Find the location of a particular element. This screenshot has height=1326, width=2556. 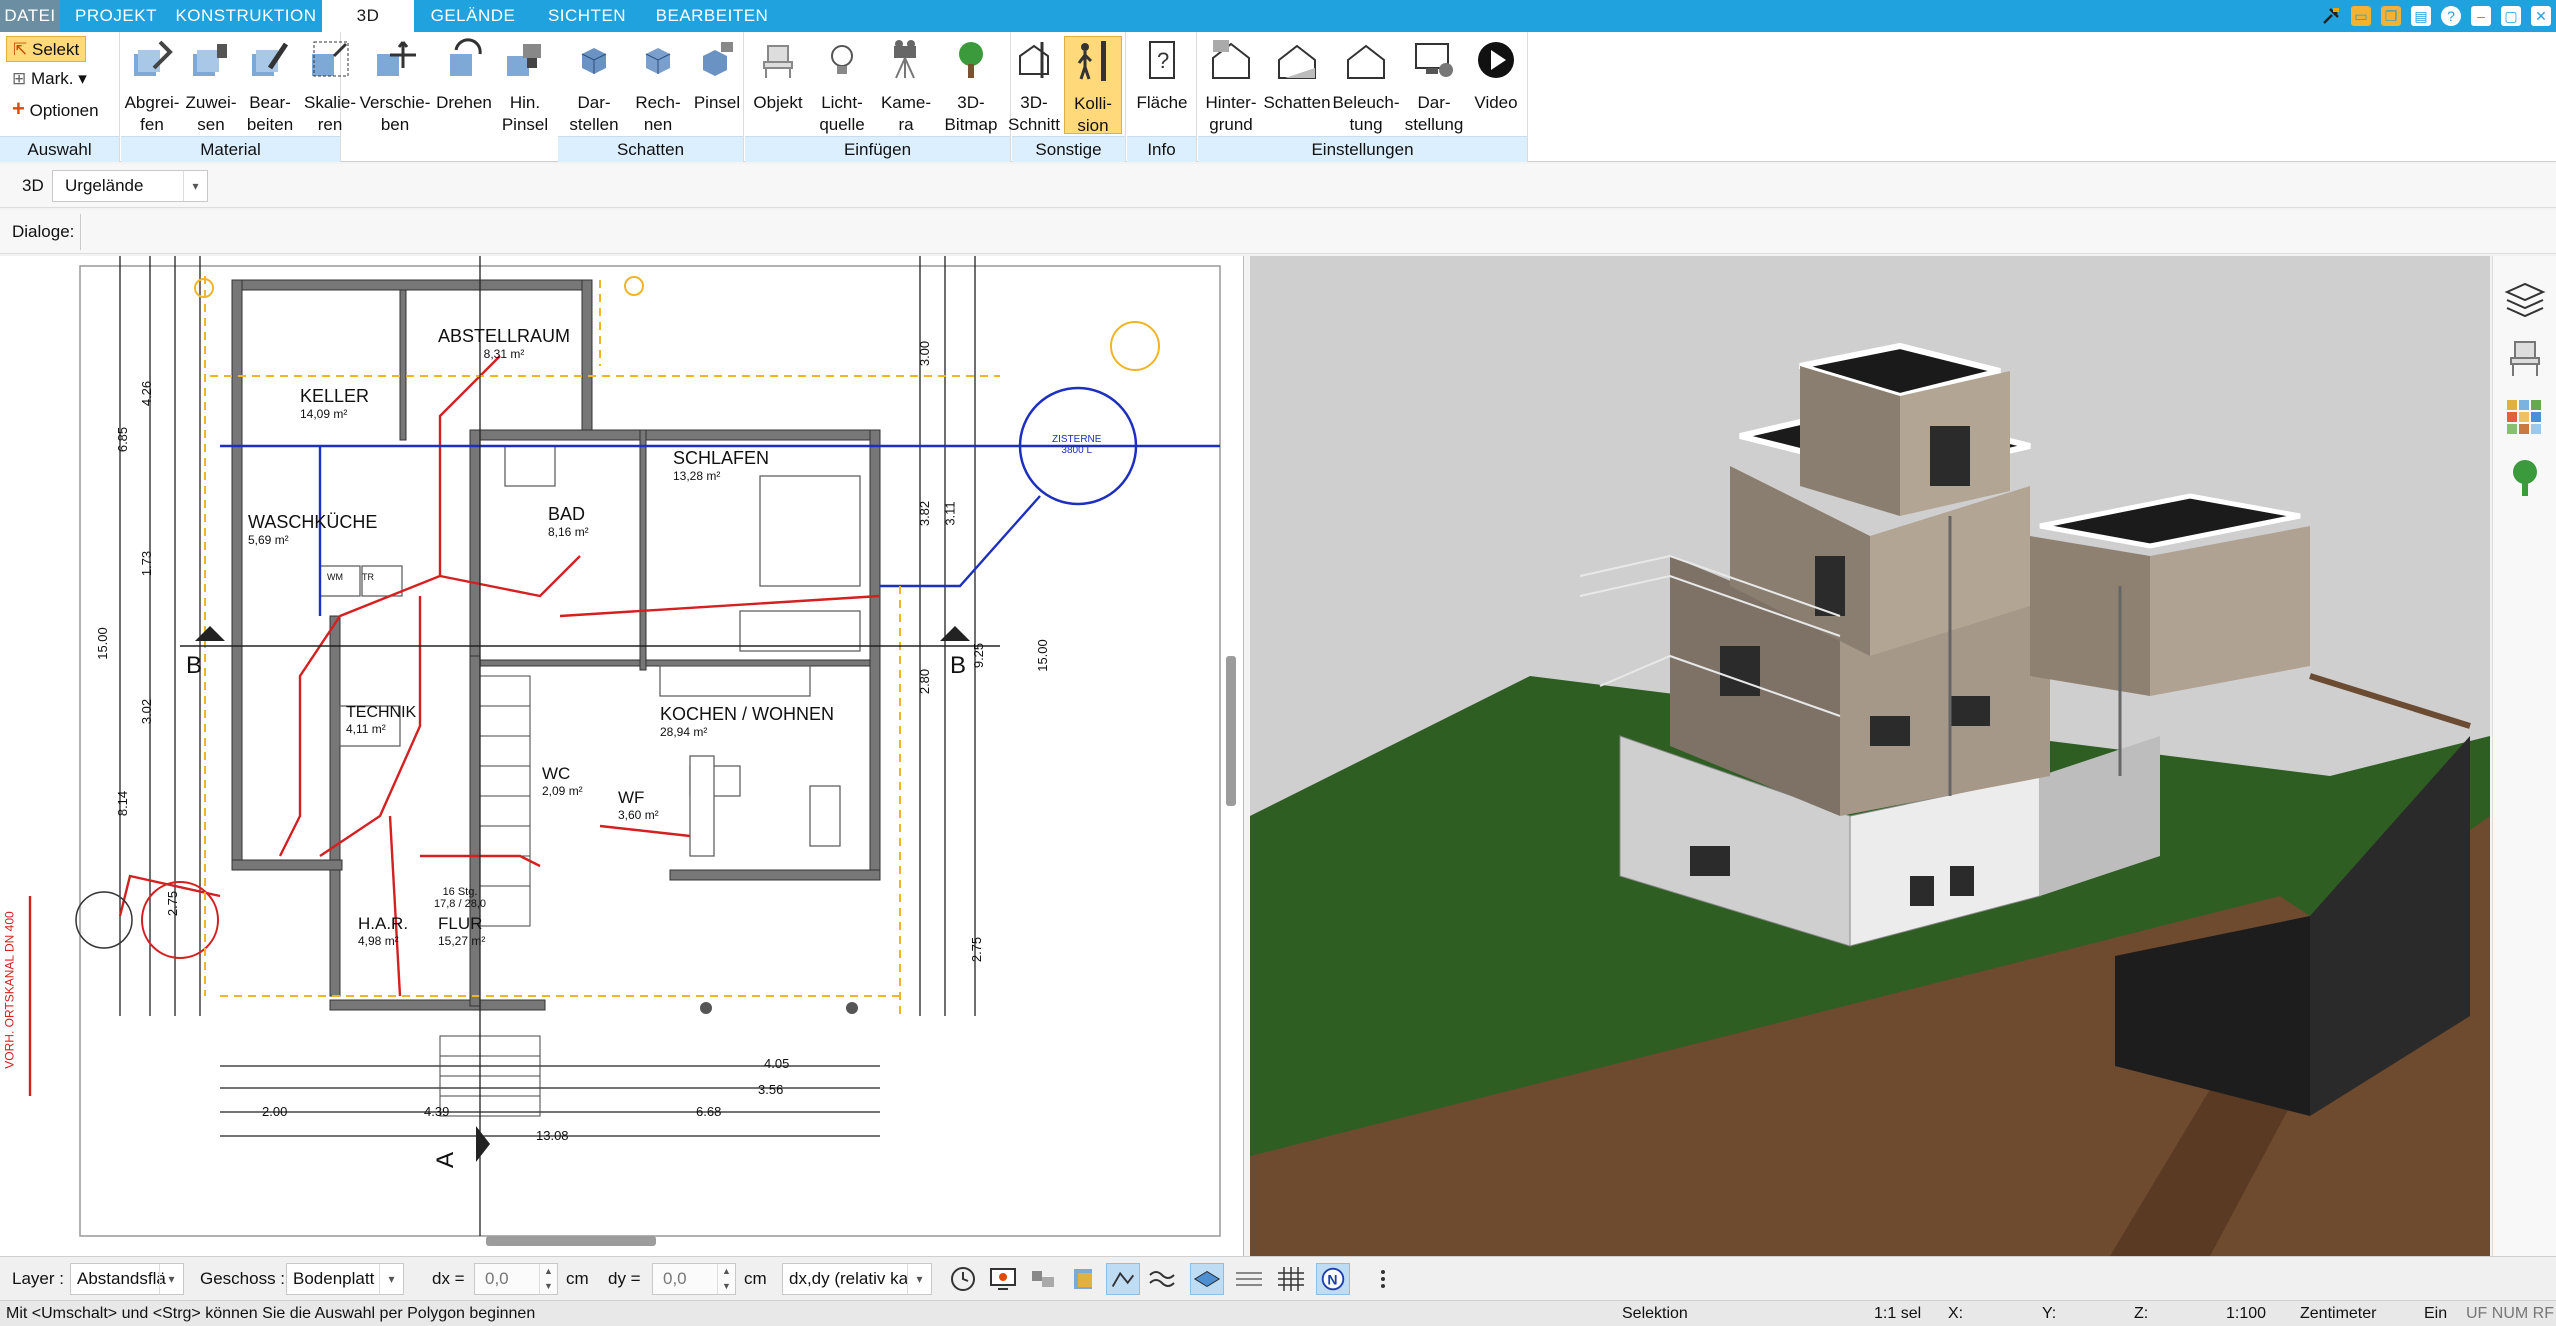

tab-projekt: PROJEKT is located at coordinates (116, 16).